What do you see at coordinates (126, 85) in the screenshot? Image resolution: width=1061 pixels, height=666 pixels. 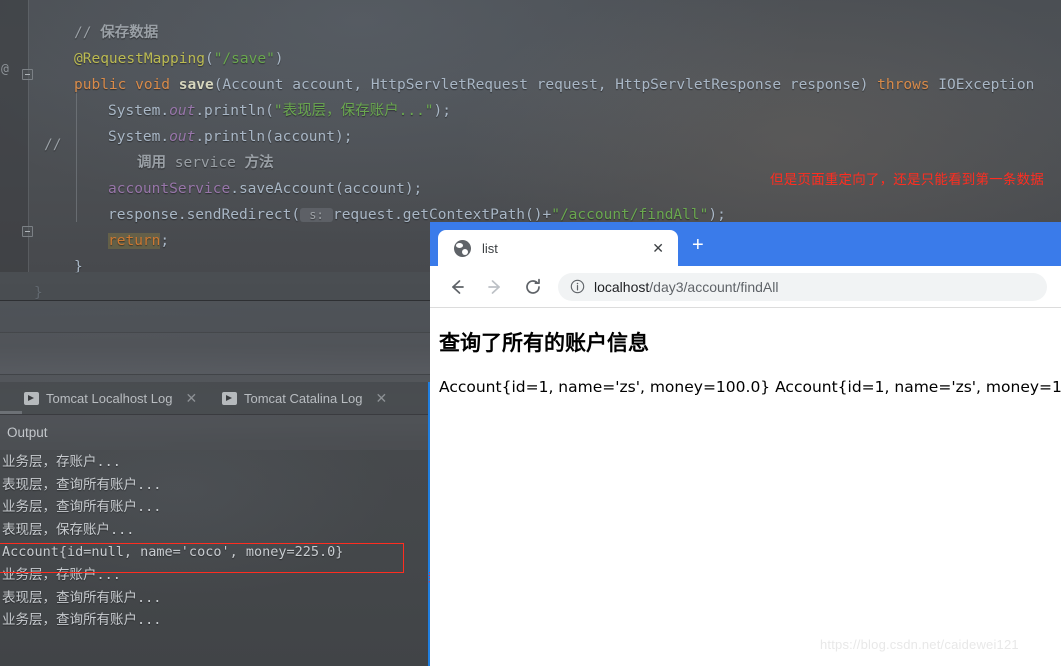 I see `code-token: public void` at bounding box center [126, 85].